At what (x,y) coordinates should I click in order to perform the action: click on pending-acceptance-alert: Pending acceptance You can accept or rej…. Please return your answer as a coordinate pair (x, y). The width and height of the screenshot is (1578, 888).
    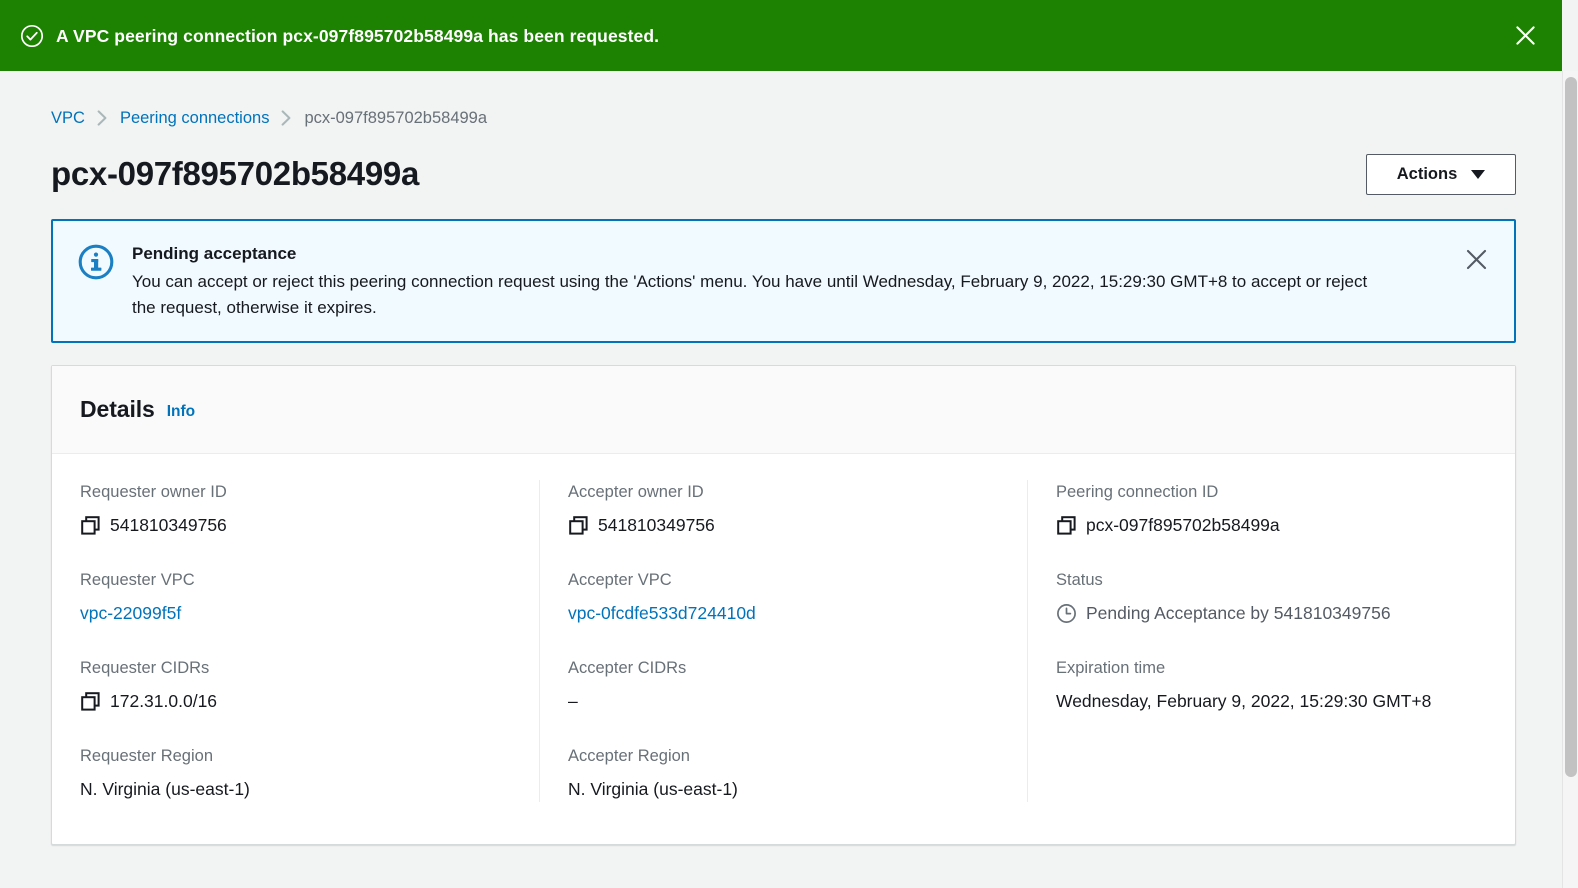
    Looking at the image, I should click on (783, 281).